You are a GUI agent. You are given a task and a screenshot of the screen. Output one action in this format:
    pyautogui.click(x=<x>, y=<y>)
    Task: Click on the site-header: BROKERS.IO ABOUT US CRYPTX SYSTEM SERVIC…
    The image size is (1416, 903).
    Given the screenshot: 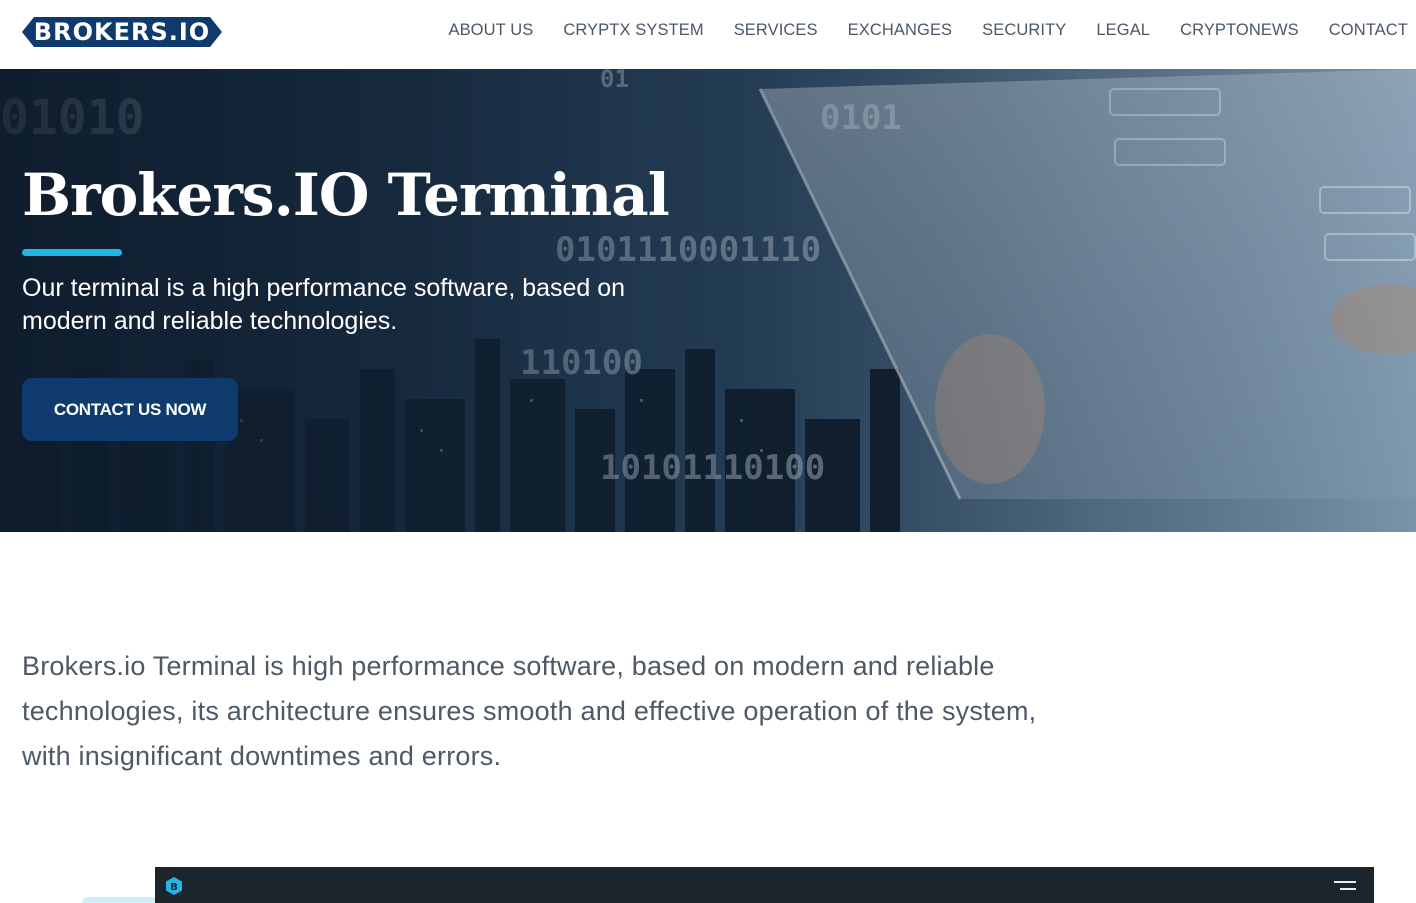 What is the action you would take?
    pyautogui.click(x=708, y=34)
    